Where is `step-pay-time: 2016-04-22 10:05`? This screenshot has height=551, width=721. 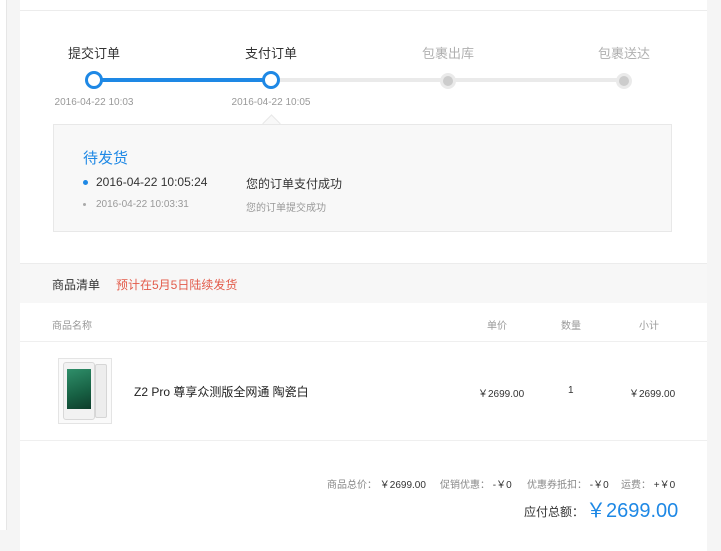 step-pay-time: 2016-04-22 10:05 is located at coordinates (271, 102).